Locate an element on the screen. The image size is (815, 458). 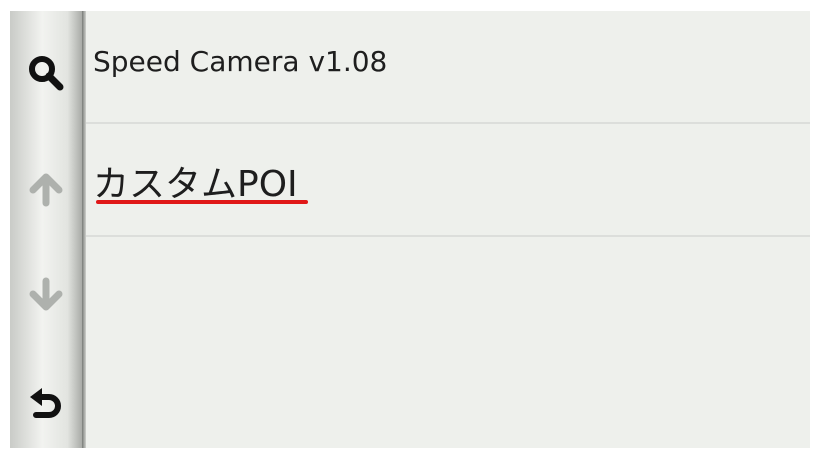
scroll-down-button is located at coordinates (46, 295).